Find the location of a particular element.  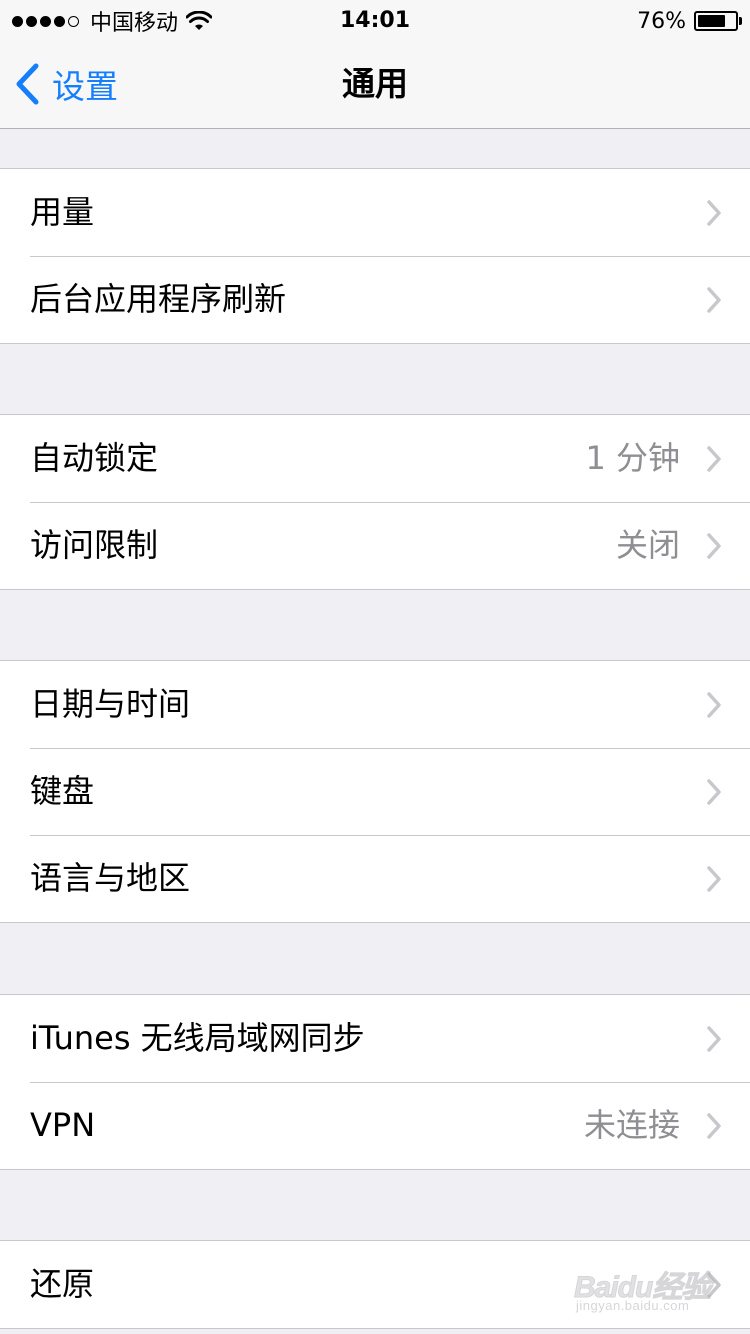

list-item-value: 关闭 is located at coordinates (647, 545).